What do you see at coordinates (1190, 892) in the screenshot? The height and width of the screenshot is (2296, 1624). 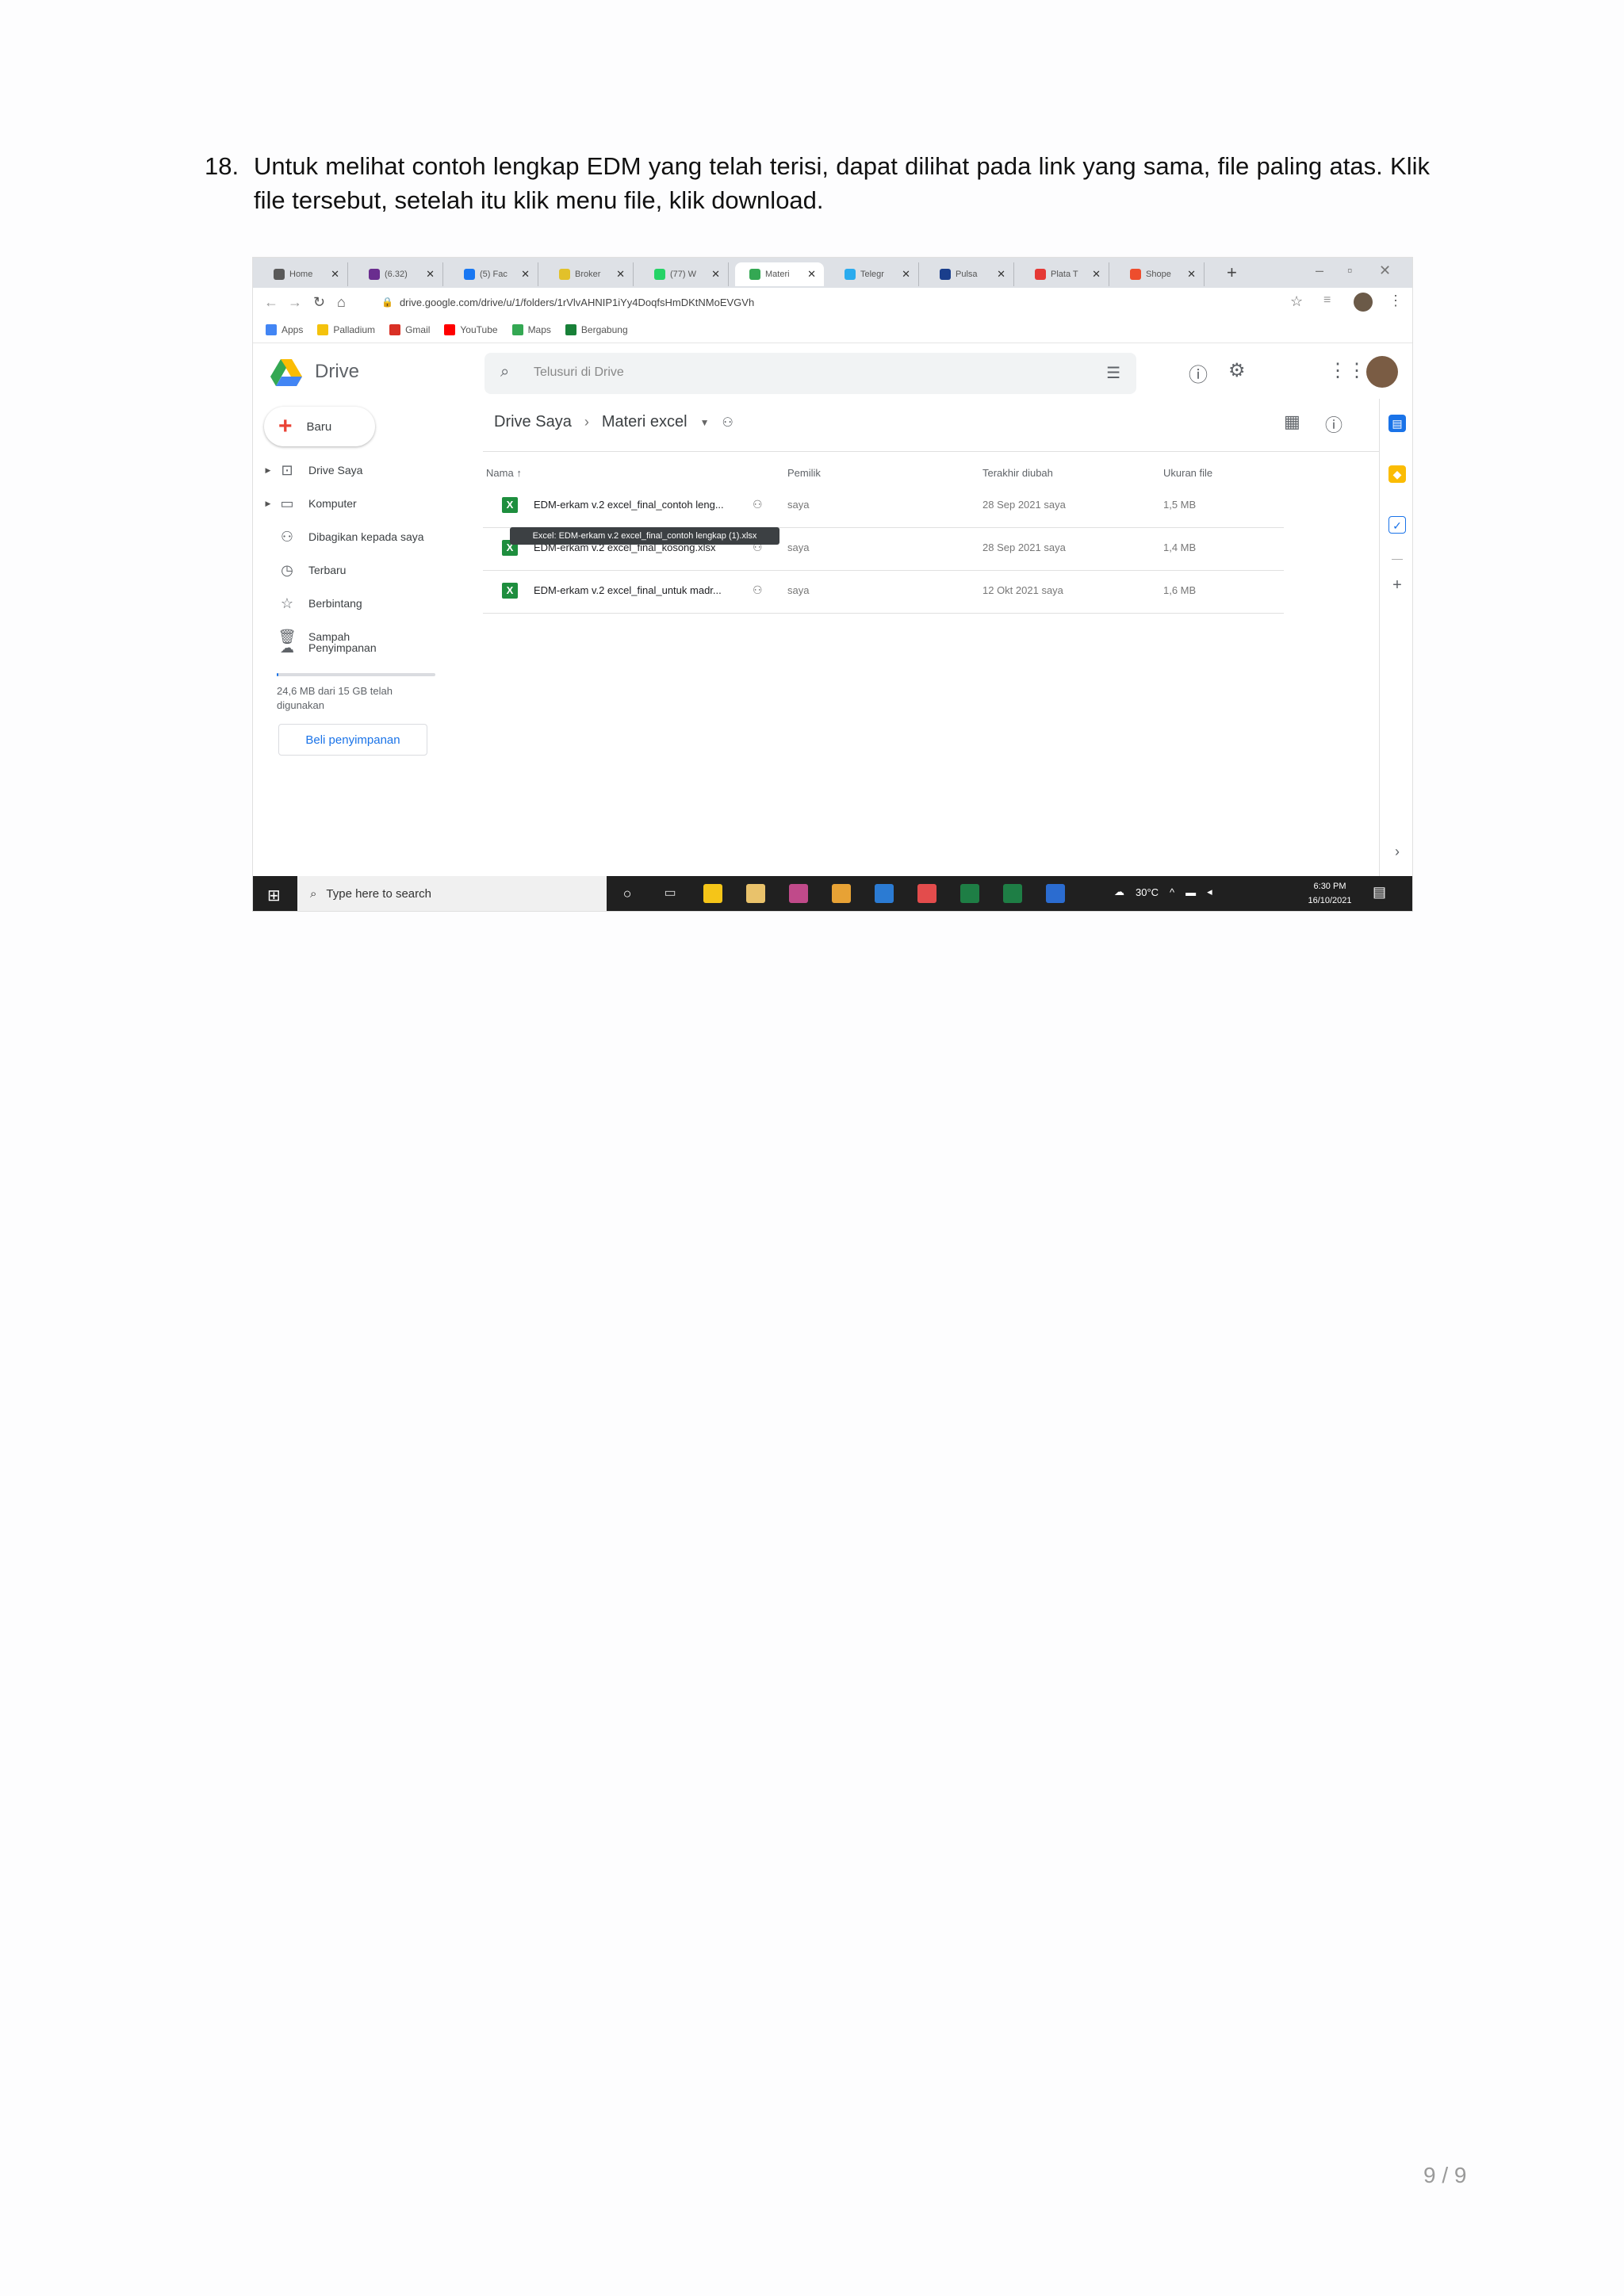 I see `network-icon: ▬` at bounding box center [1190, 892].